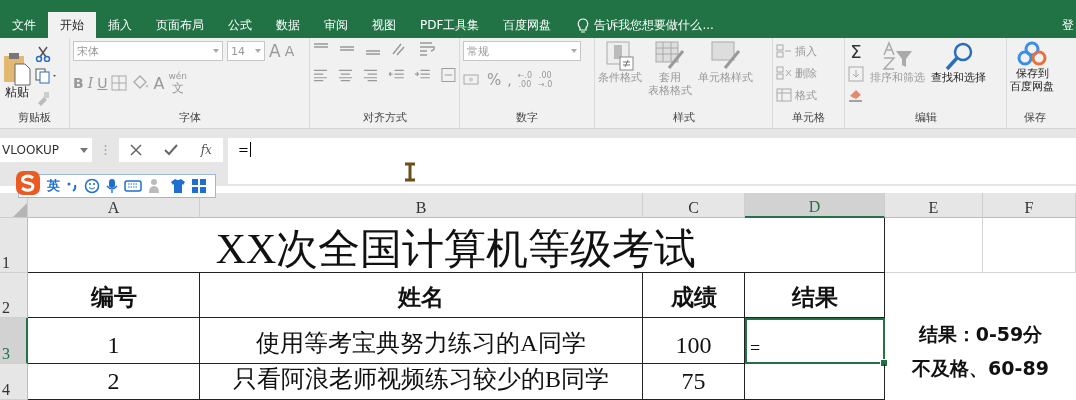 The image size is (1076, 400). I want to click on clipboard-icon, so click(17, 69).